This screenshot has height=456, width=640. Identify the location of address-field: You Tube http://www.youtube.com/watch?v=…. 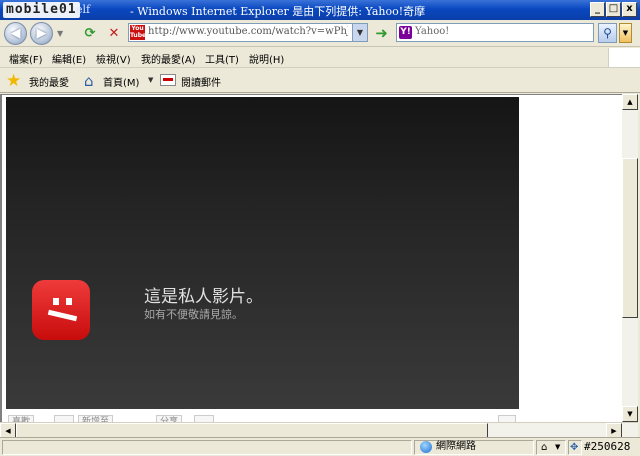
(248, 32).